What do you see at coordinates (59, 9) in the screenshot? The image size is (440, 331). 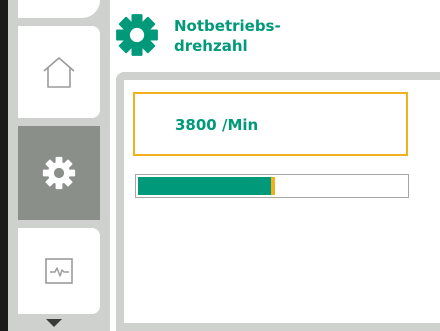 I see `nav-rail-top` at bounding box center [59, 9].